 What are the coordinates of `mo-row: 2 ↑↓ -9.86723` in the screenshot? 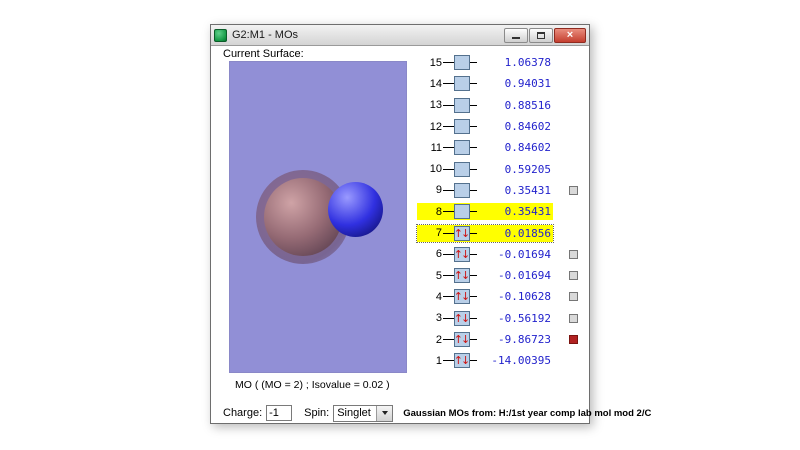 It's located at (501, 339).